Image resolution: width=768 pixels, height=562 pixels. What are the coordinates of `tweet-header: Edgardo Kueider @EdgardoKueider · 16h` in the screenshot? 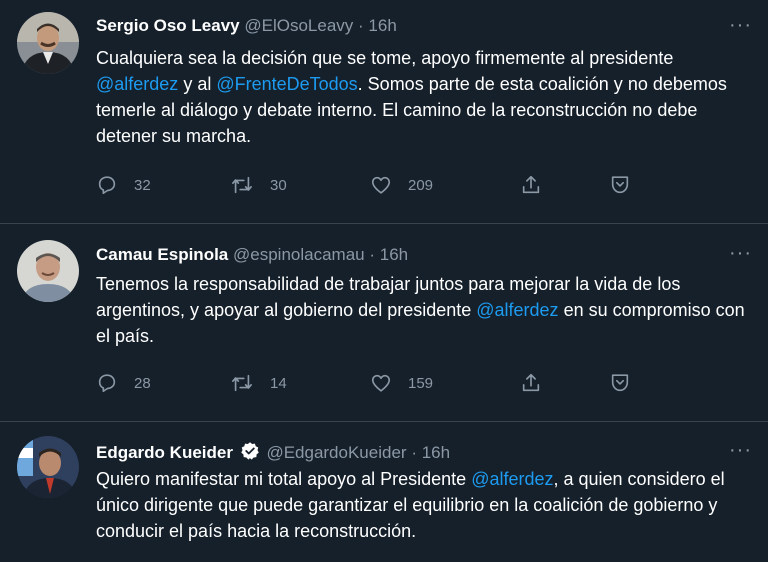 It's located at (273, 452).